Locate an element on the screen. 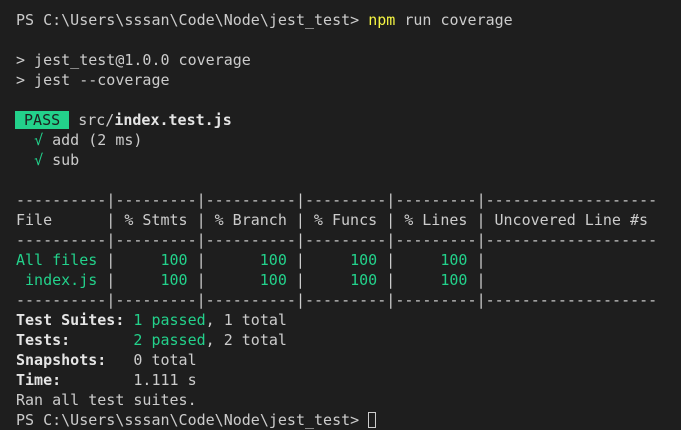 Image resolution: width=681 pixels, height=430 pixels. header-branch: % Branch is located at coordinates (250, 220).